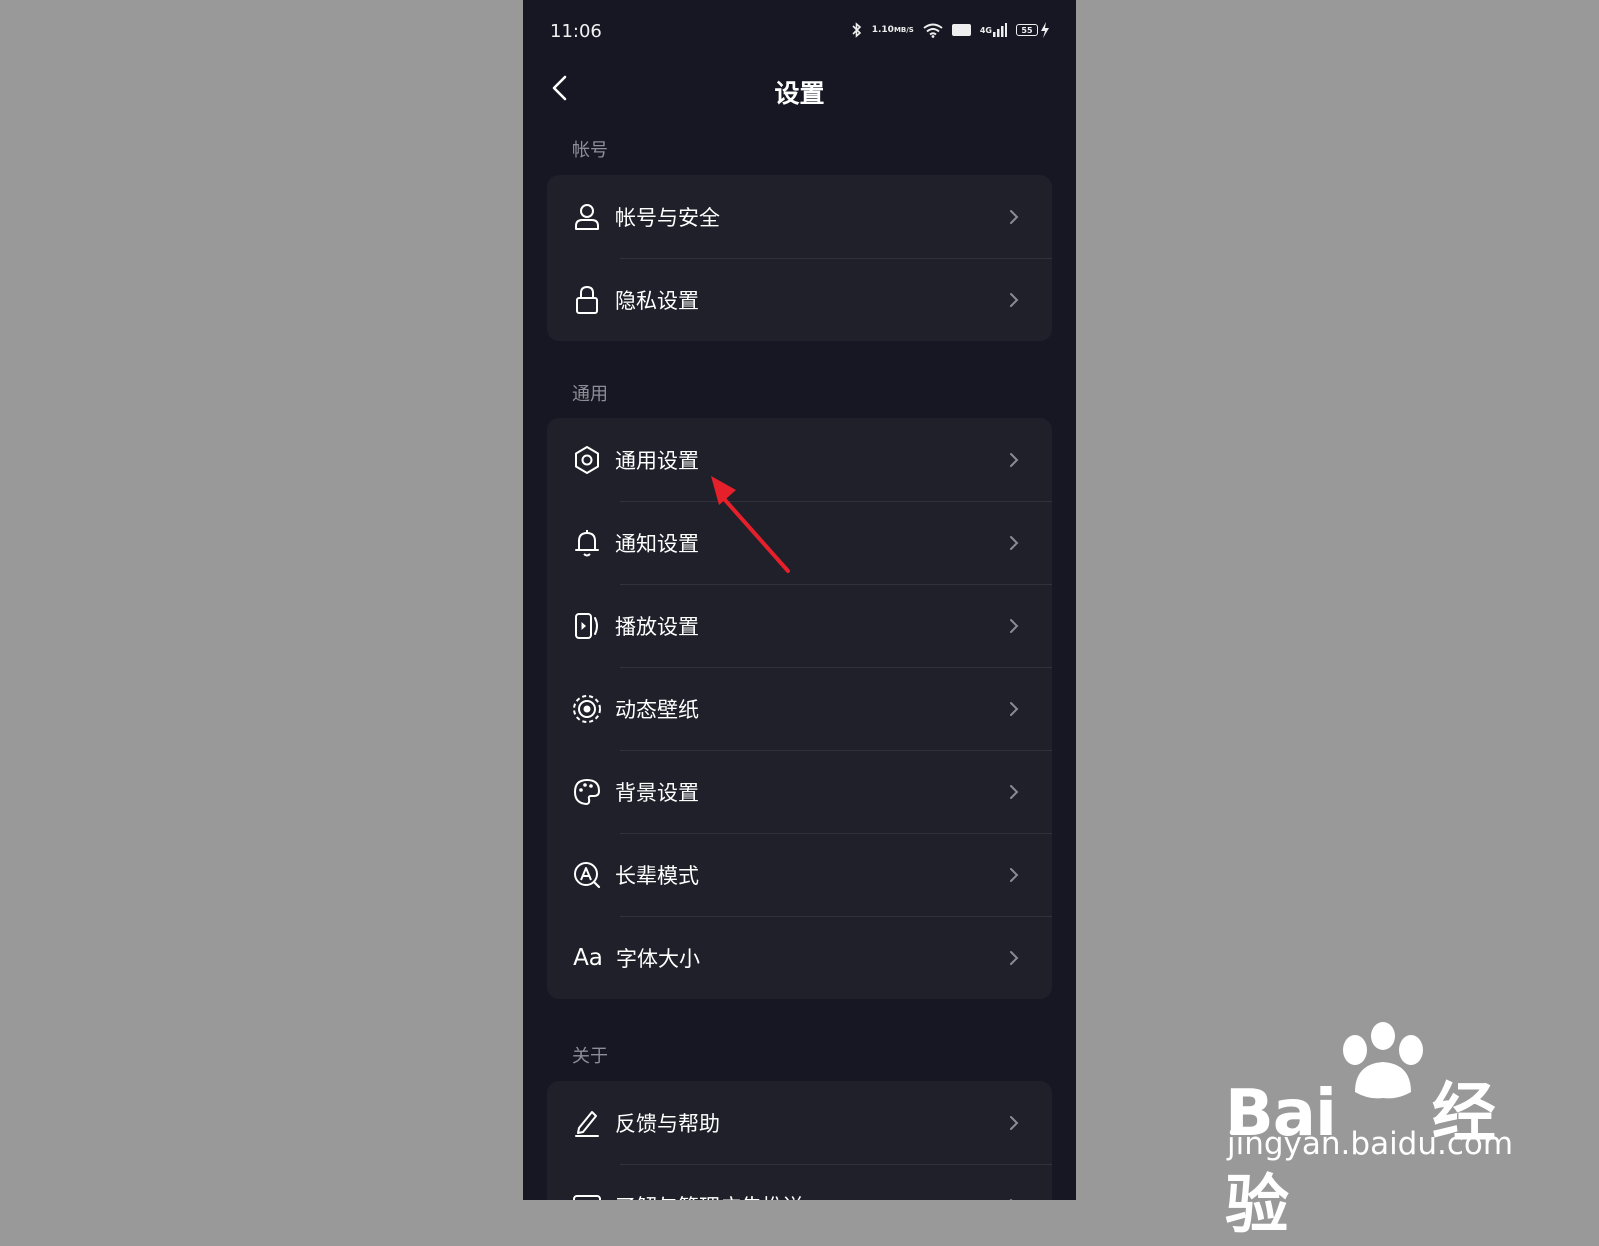  What do you see at coordinates (587, 300) in the screenshot?
I see `lock-icon` at bounding box center [587, 300].